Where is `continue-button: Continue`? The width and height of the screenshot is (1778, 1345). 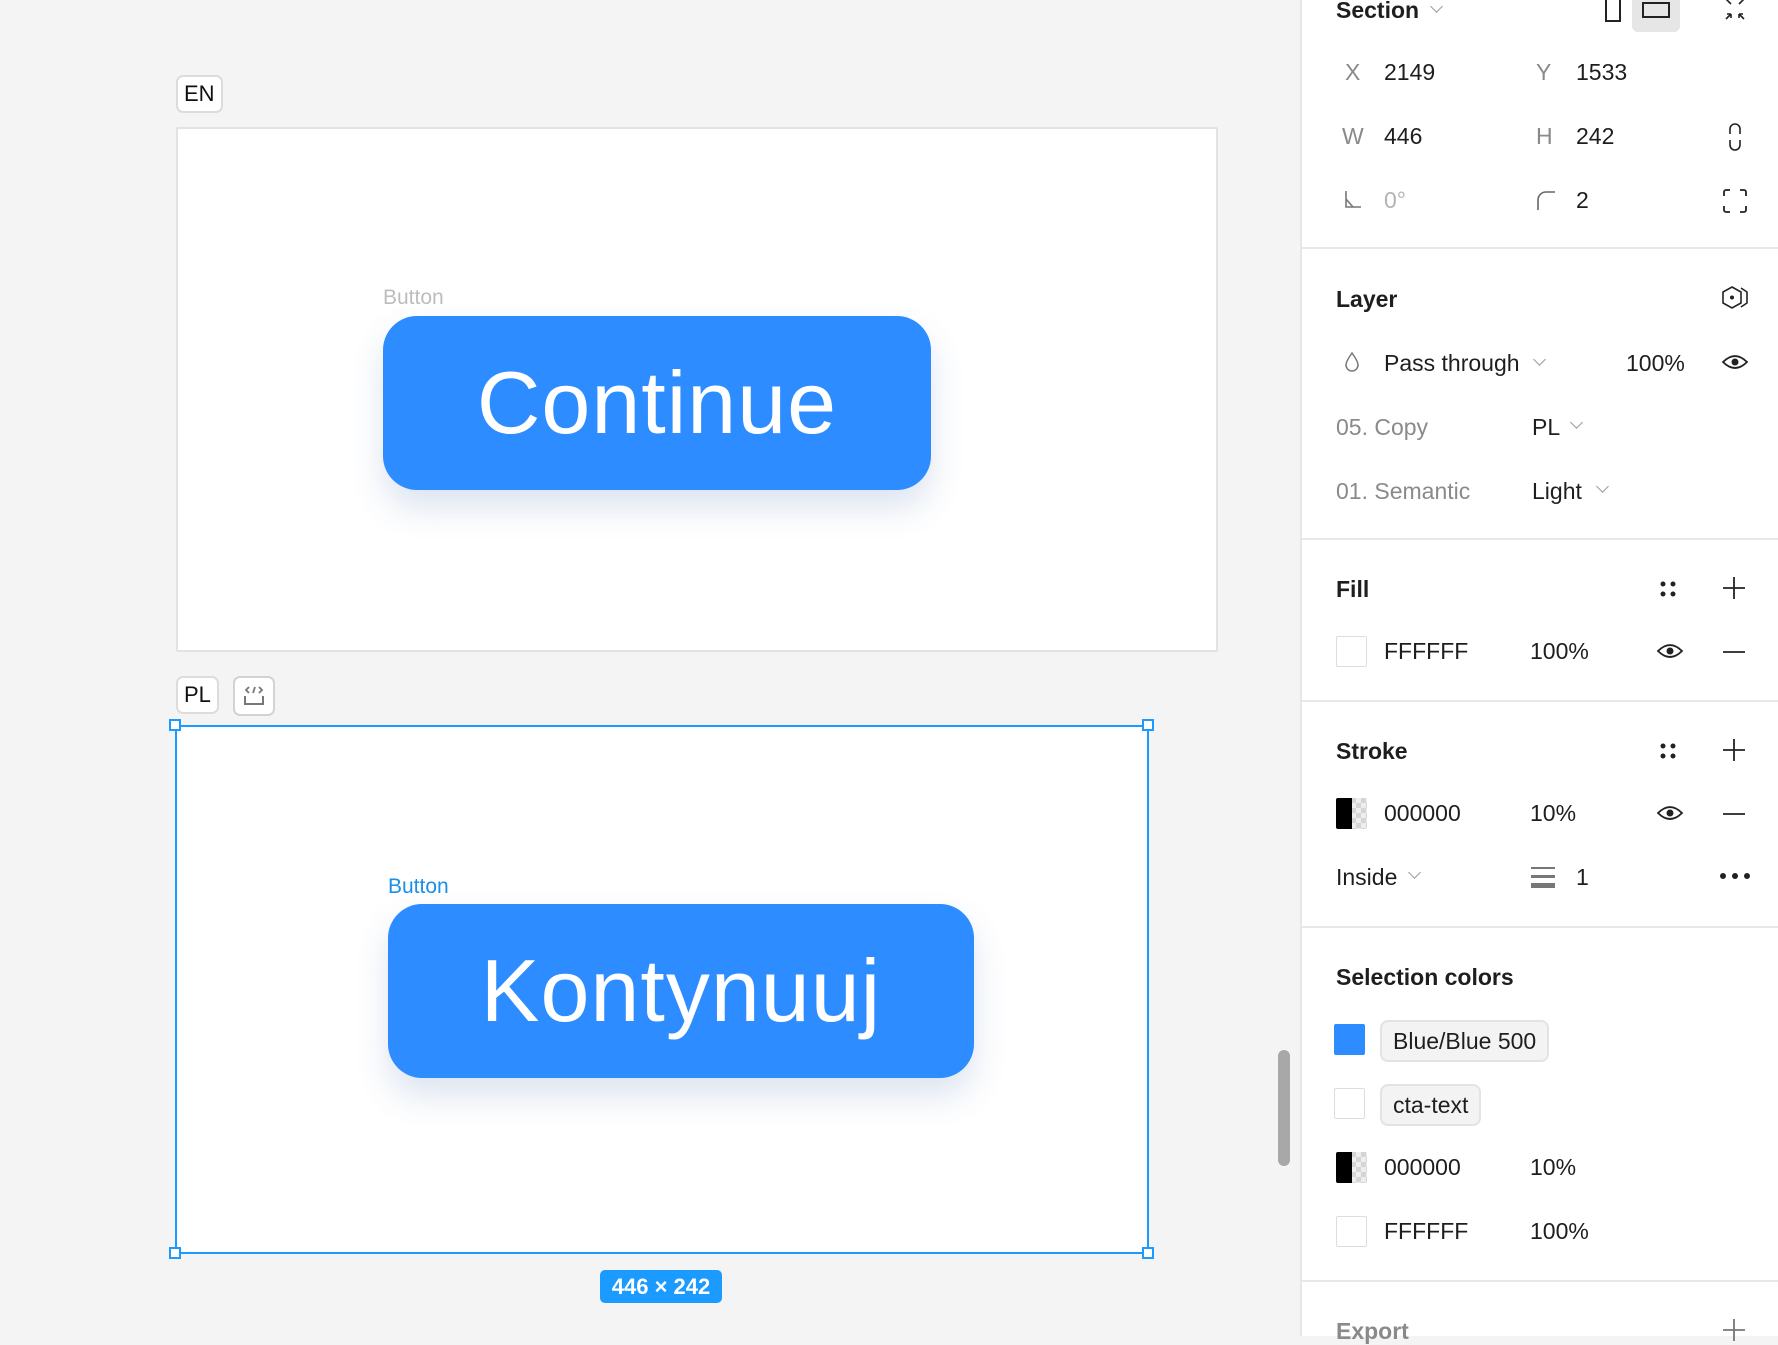
continue-button: Continue is located at coordinates (657, 403).